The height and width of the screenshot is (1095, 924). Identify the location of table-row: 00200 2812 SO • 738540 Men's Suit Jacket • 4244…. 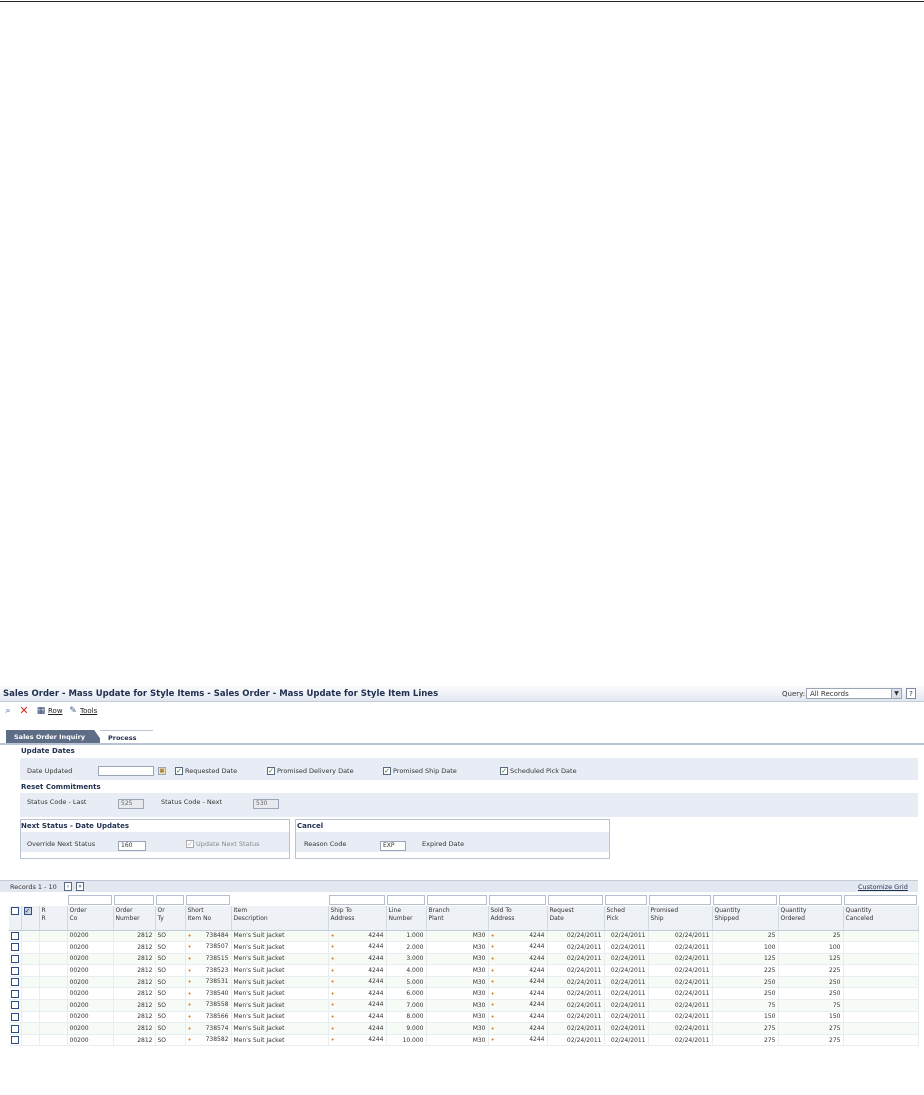
(464, 994).